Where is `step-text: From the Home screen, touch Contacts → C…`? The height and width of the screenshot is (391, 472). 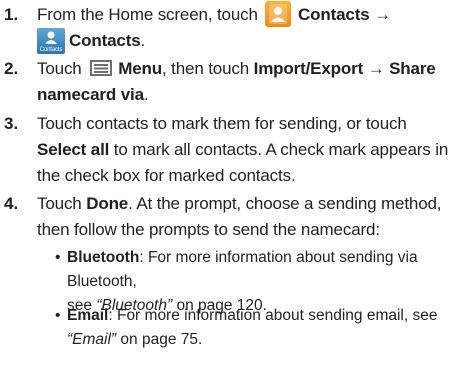
step-text: From the Home screen, touch Contacts → C… is located at coordinates (252, 27).